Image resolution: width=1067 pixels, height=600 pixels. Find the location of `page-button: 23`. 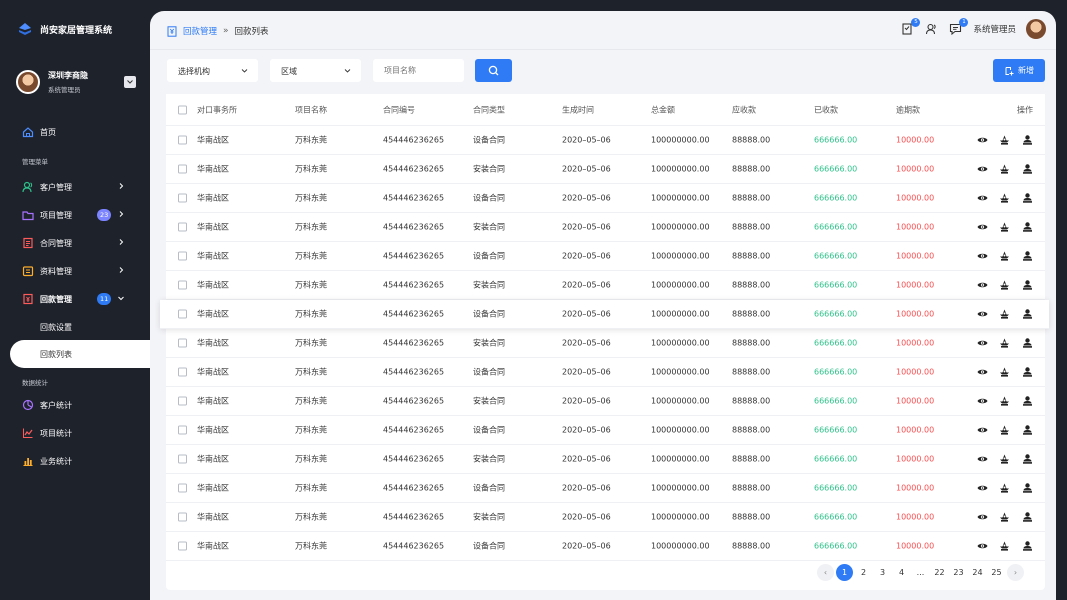

page-button: 23 is located at coordinates (958, 572).